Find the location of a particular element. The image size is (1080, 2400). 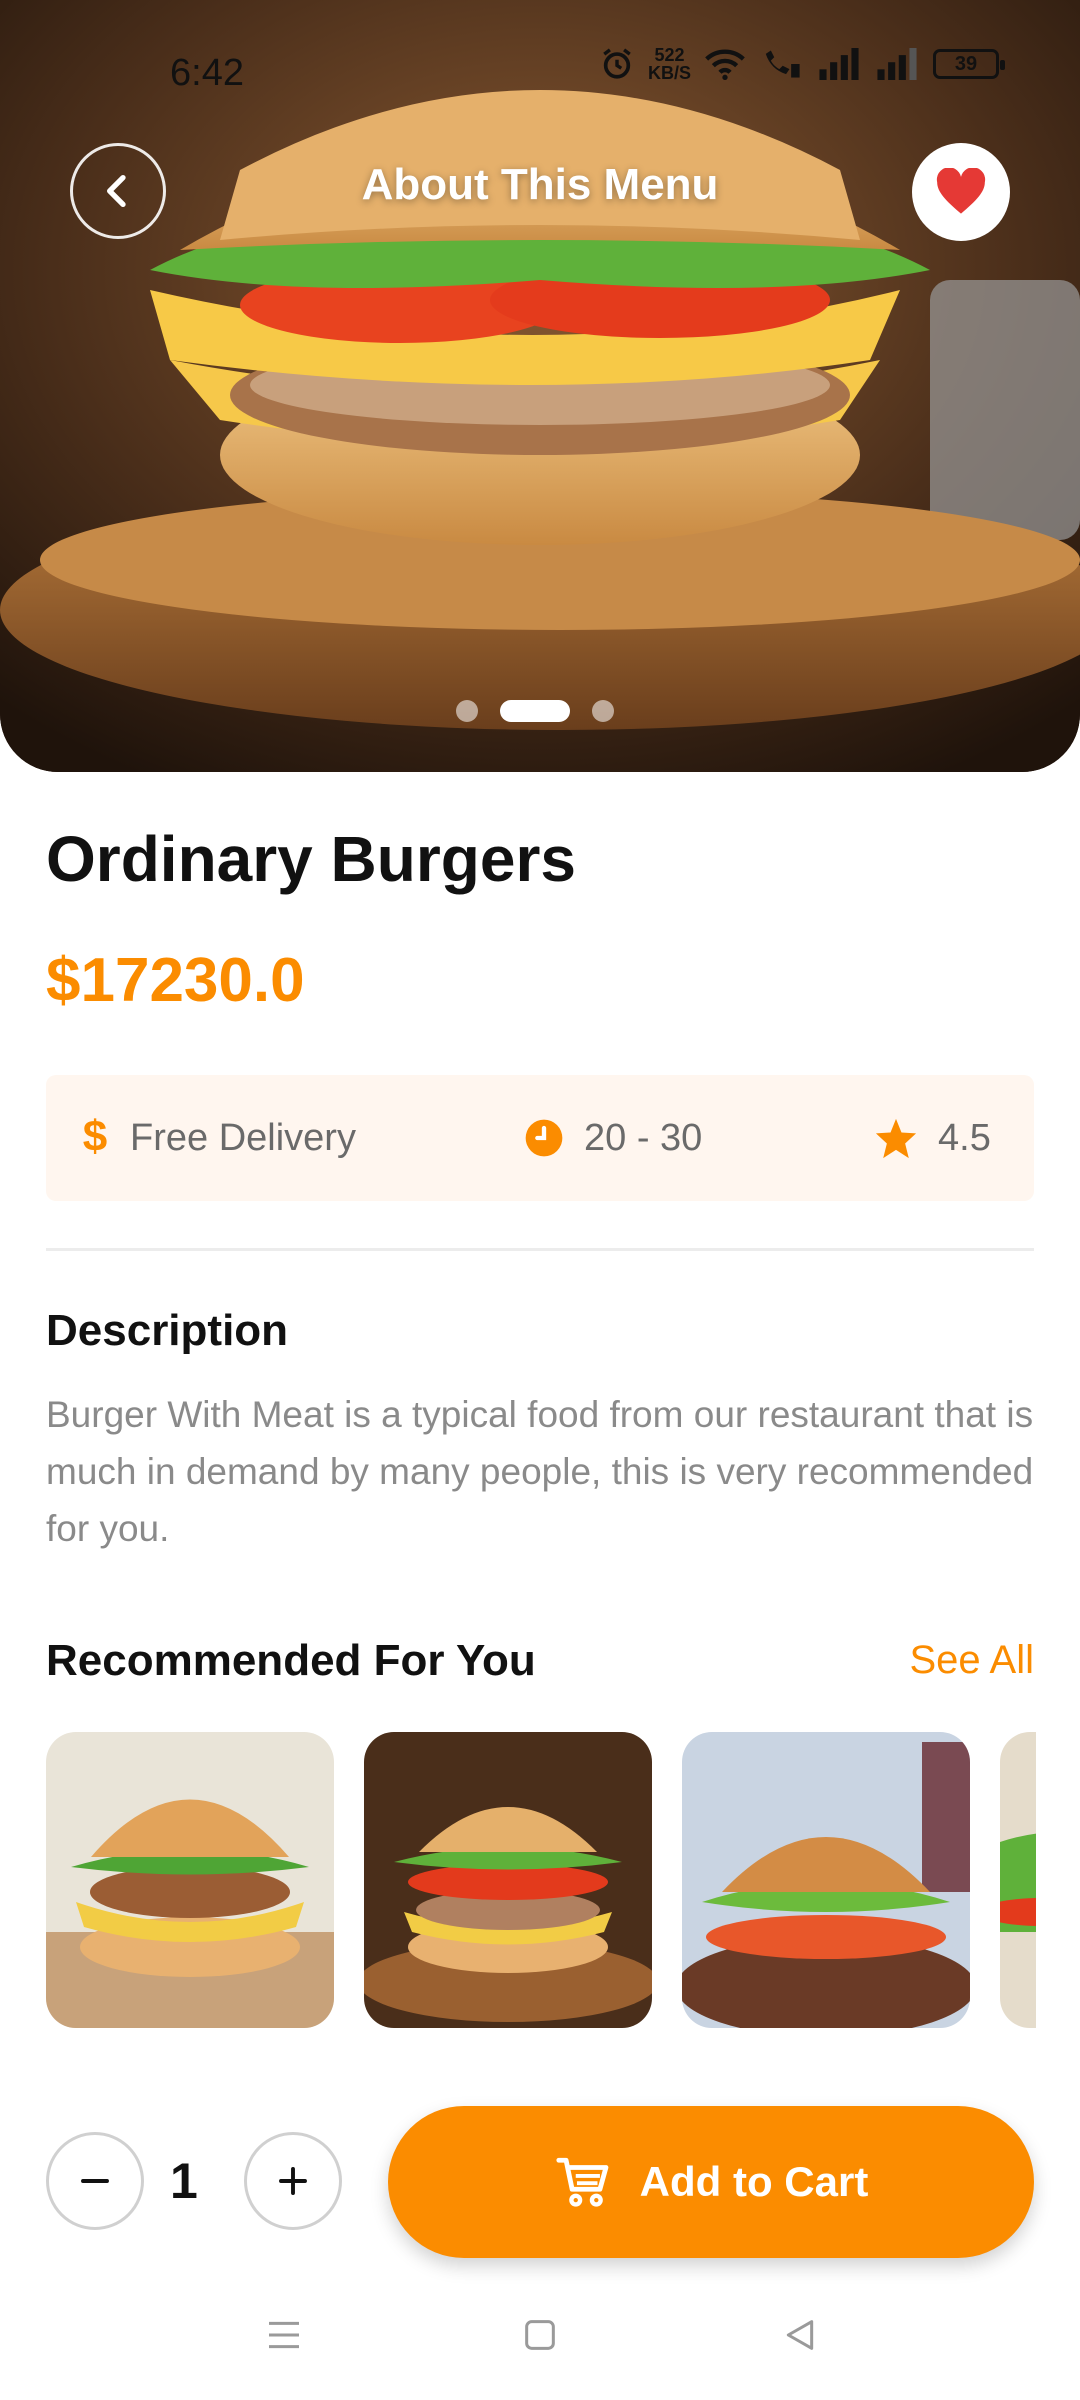

system-nav-bar is located at coordinates (540, 2335).